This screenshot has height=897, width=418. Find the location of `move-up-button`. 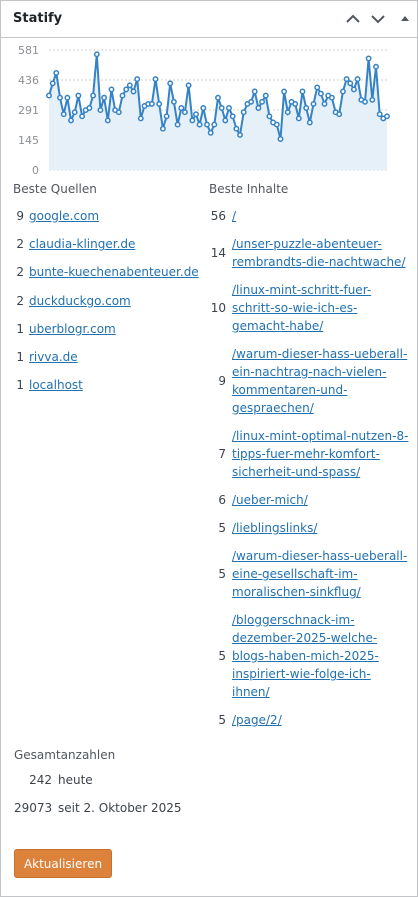

move-up-button is located at coordinates (353, 19).